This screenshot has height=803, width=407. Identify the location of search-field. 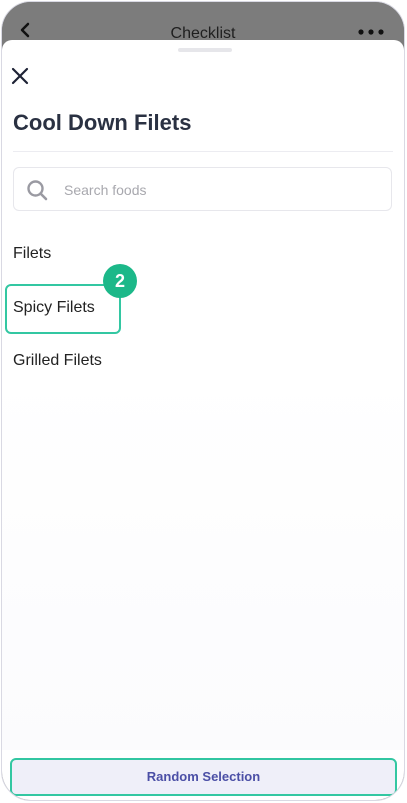
(202, 189).